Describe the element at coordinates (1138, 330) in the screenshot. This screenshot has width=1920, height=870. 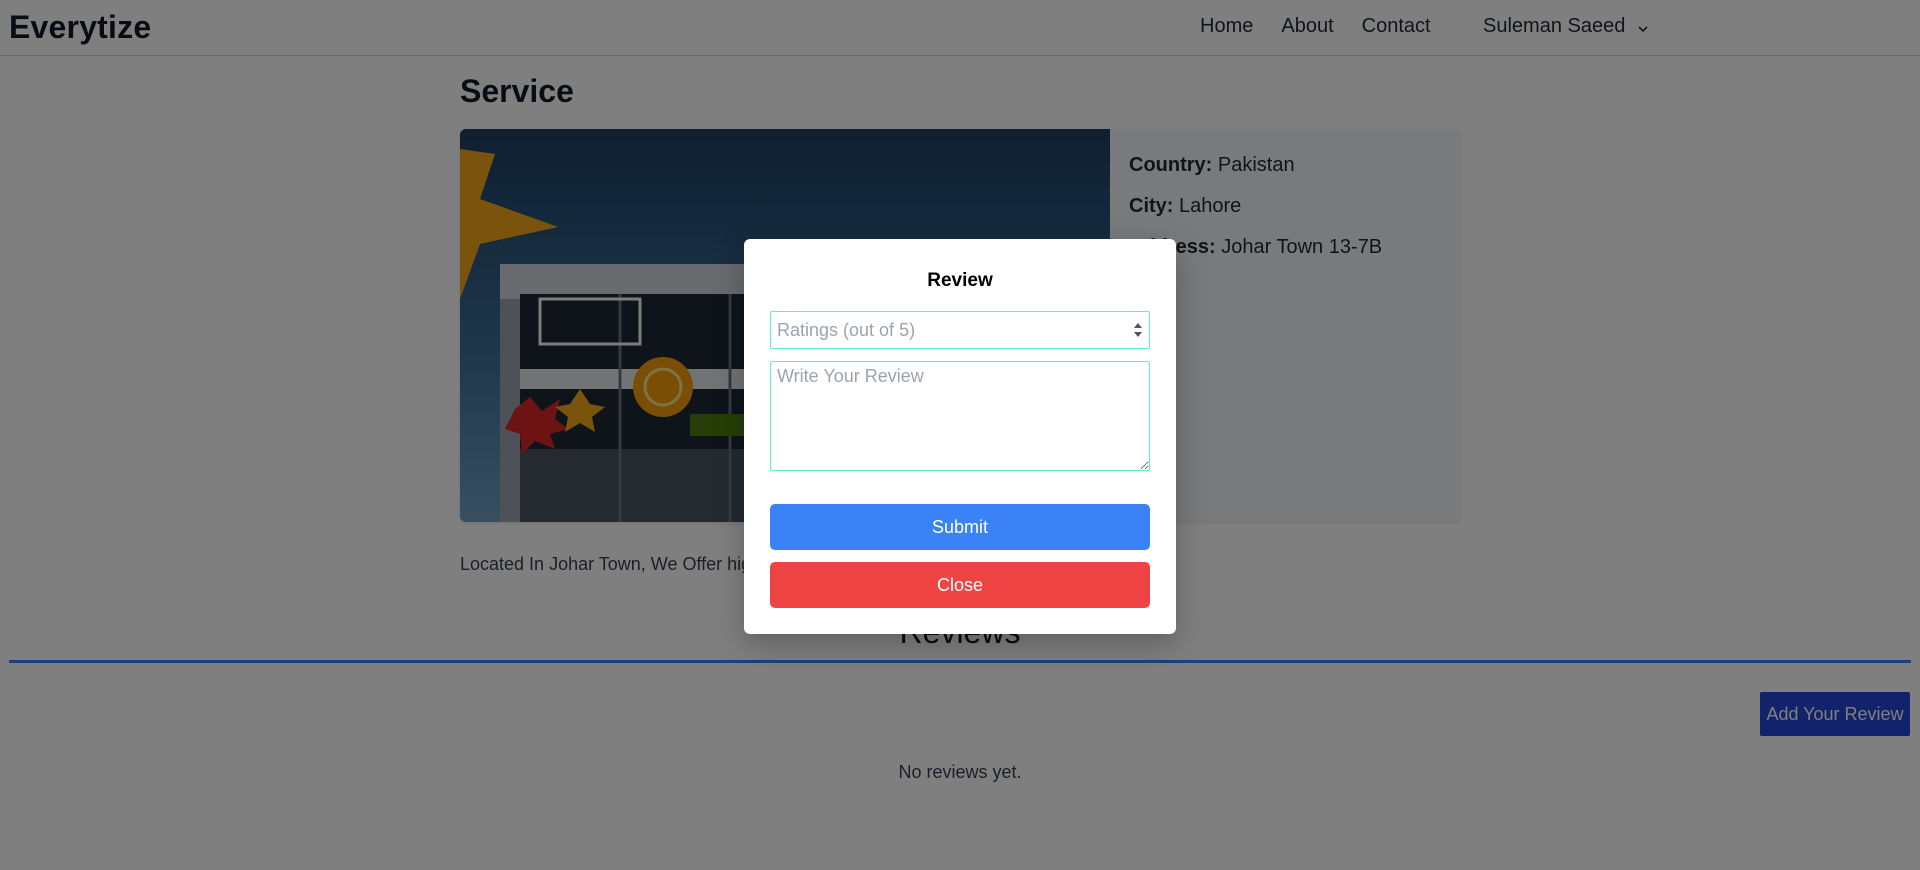
I see `number-spinner-icon` at that location.